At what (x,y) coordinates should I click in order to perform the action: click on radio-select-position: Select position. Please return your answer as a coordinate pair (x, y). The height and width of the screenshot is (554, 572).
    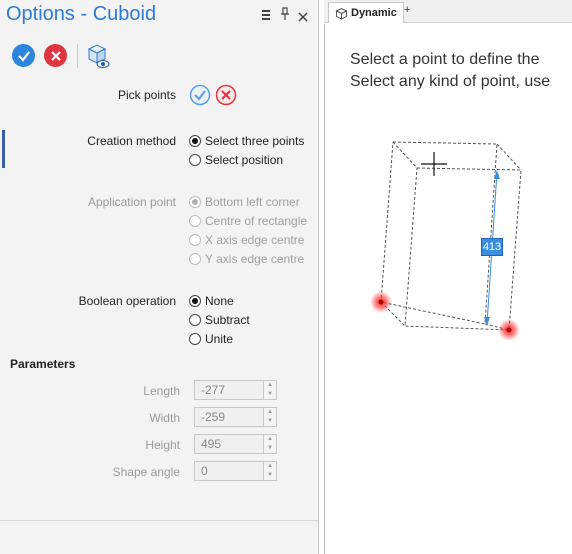
    Looking at the image, I should click on (236, 160).